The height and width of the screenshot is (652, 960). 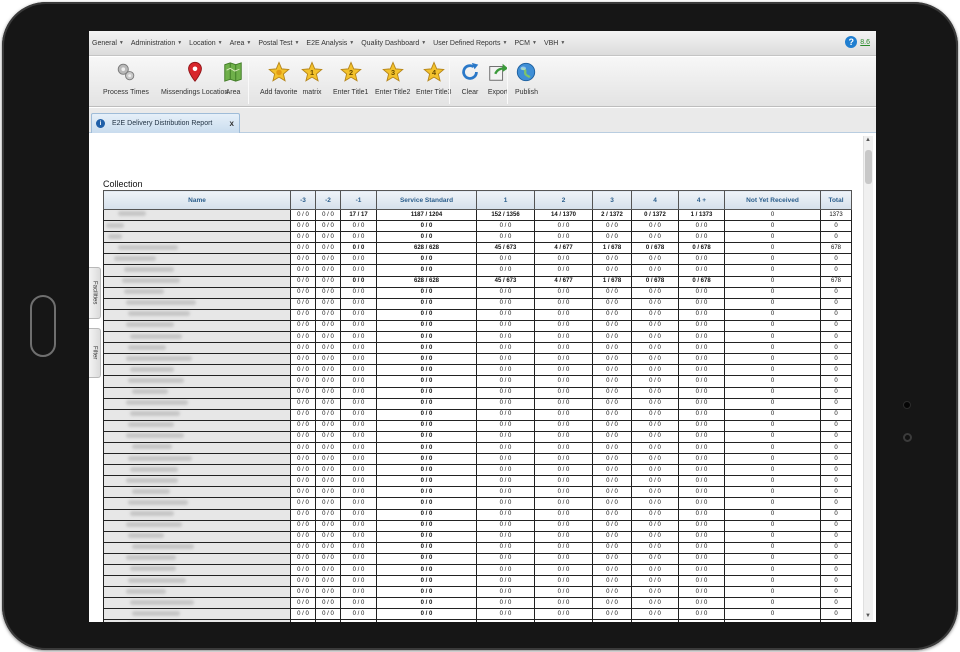 What do you see at coordinates (701, 200) in the screenshot?
I see `column-header-4: 4 +` at bounding box center [701, 200].